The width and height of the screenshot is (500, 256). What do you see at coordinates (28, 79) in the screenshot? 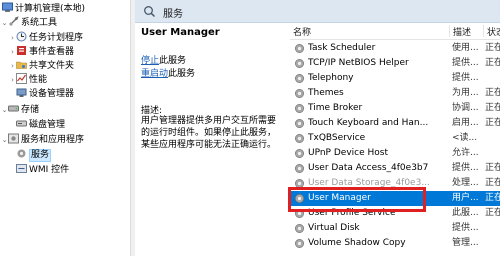
I see `tree-node-performance: › 性能` at bounding box center [28, 79].